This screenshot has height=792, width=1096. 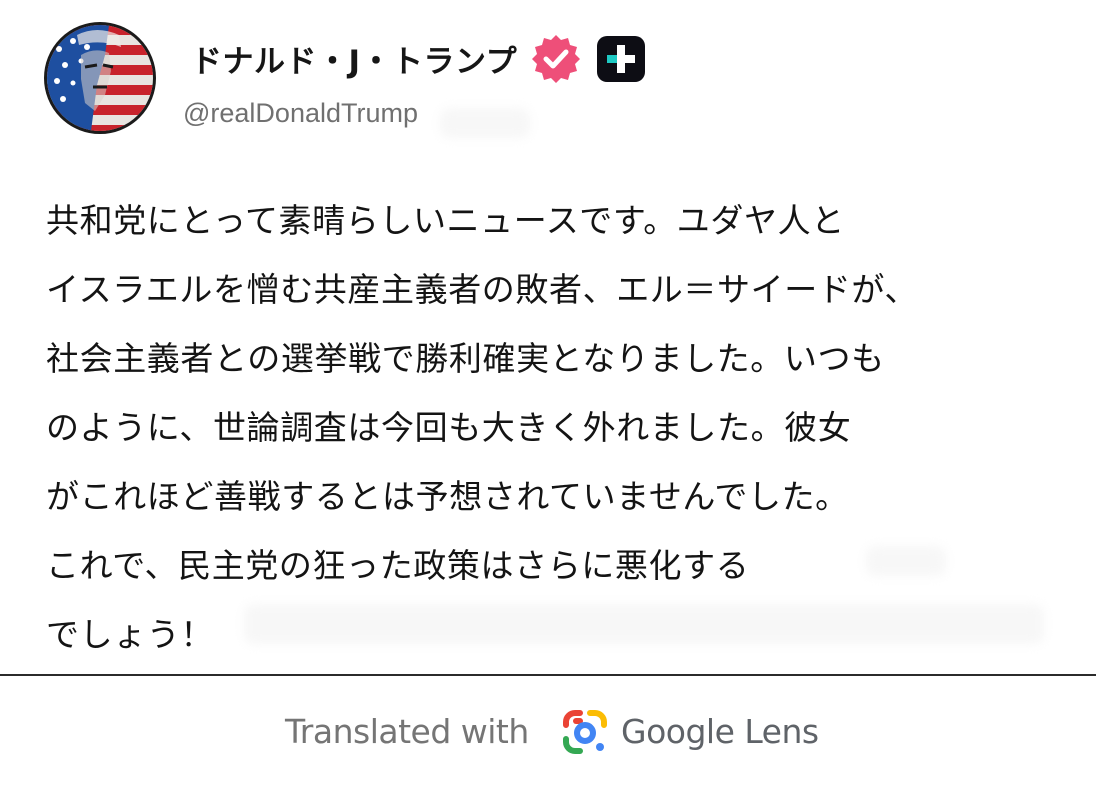 I want to click on post-text-line: 社会主義者との選挙戦で勝利確実となりました。いつも, so click(x=465, y=358).